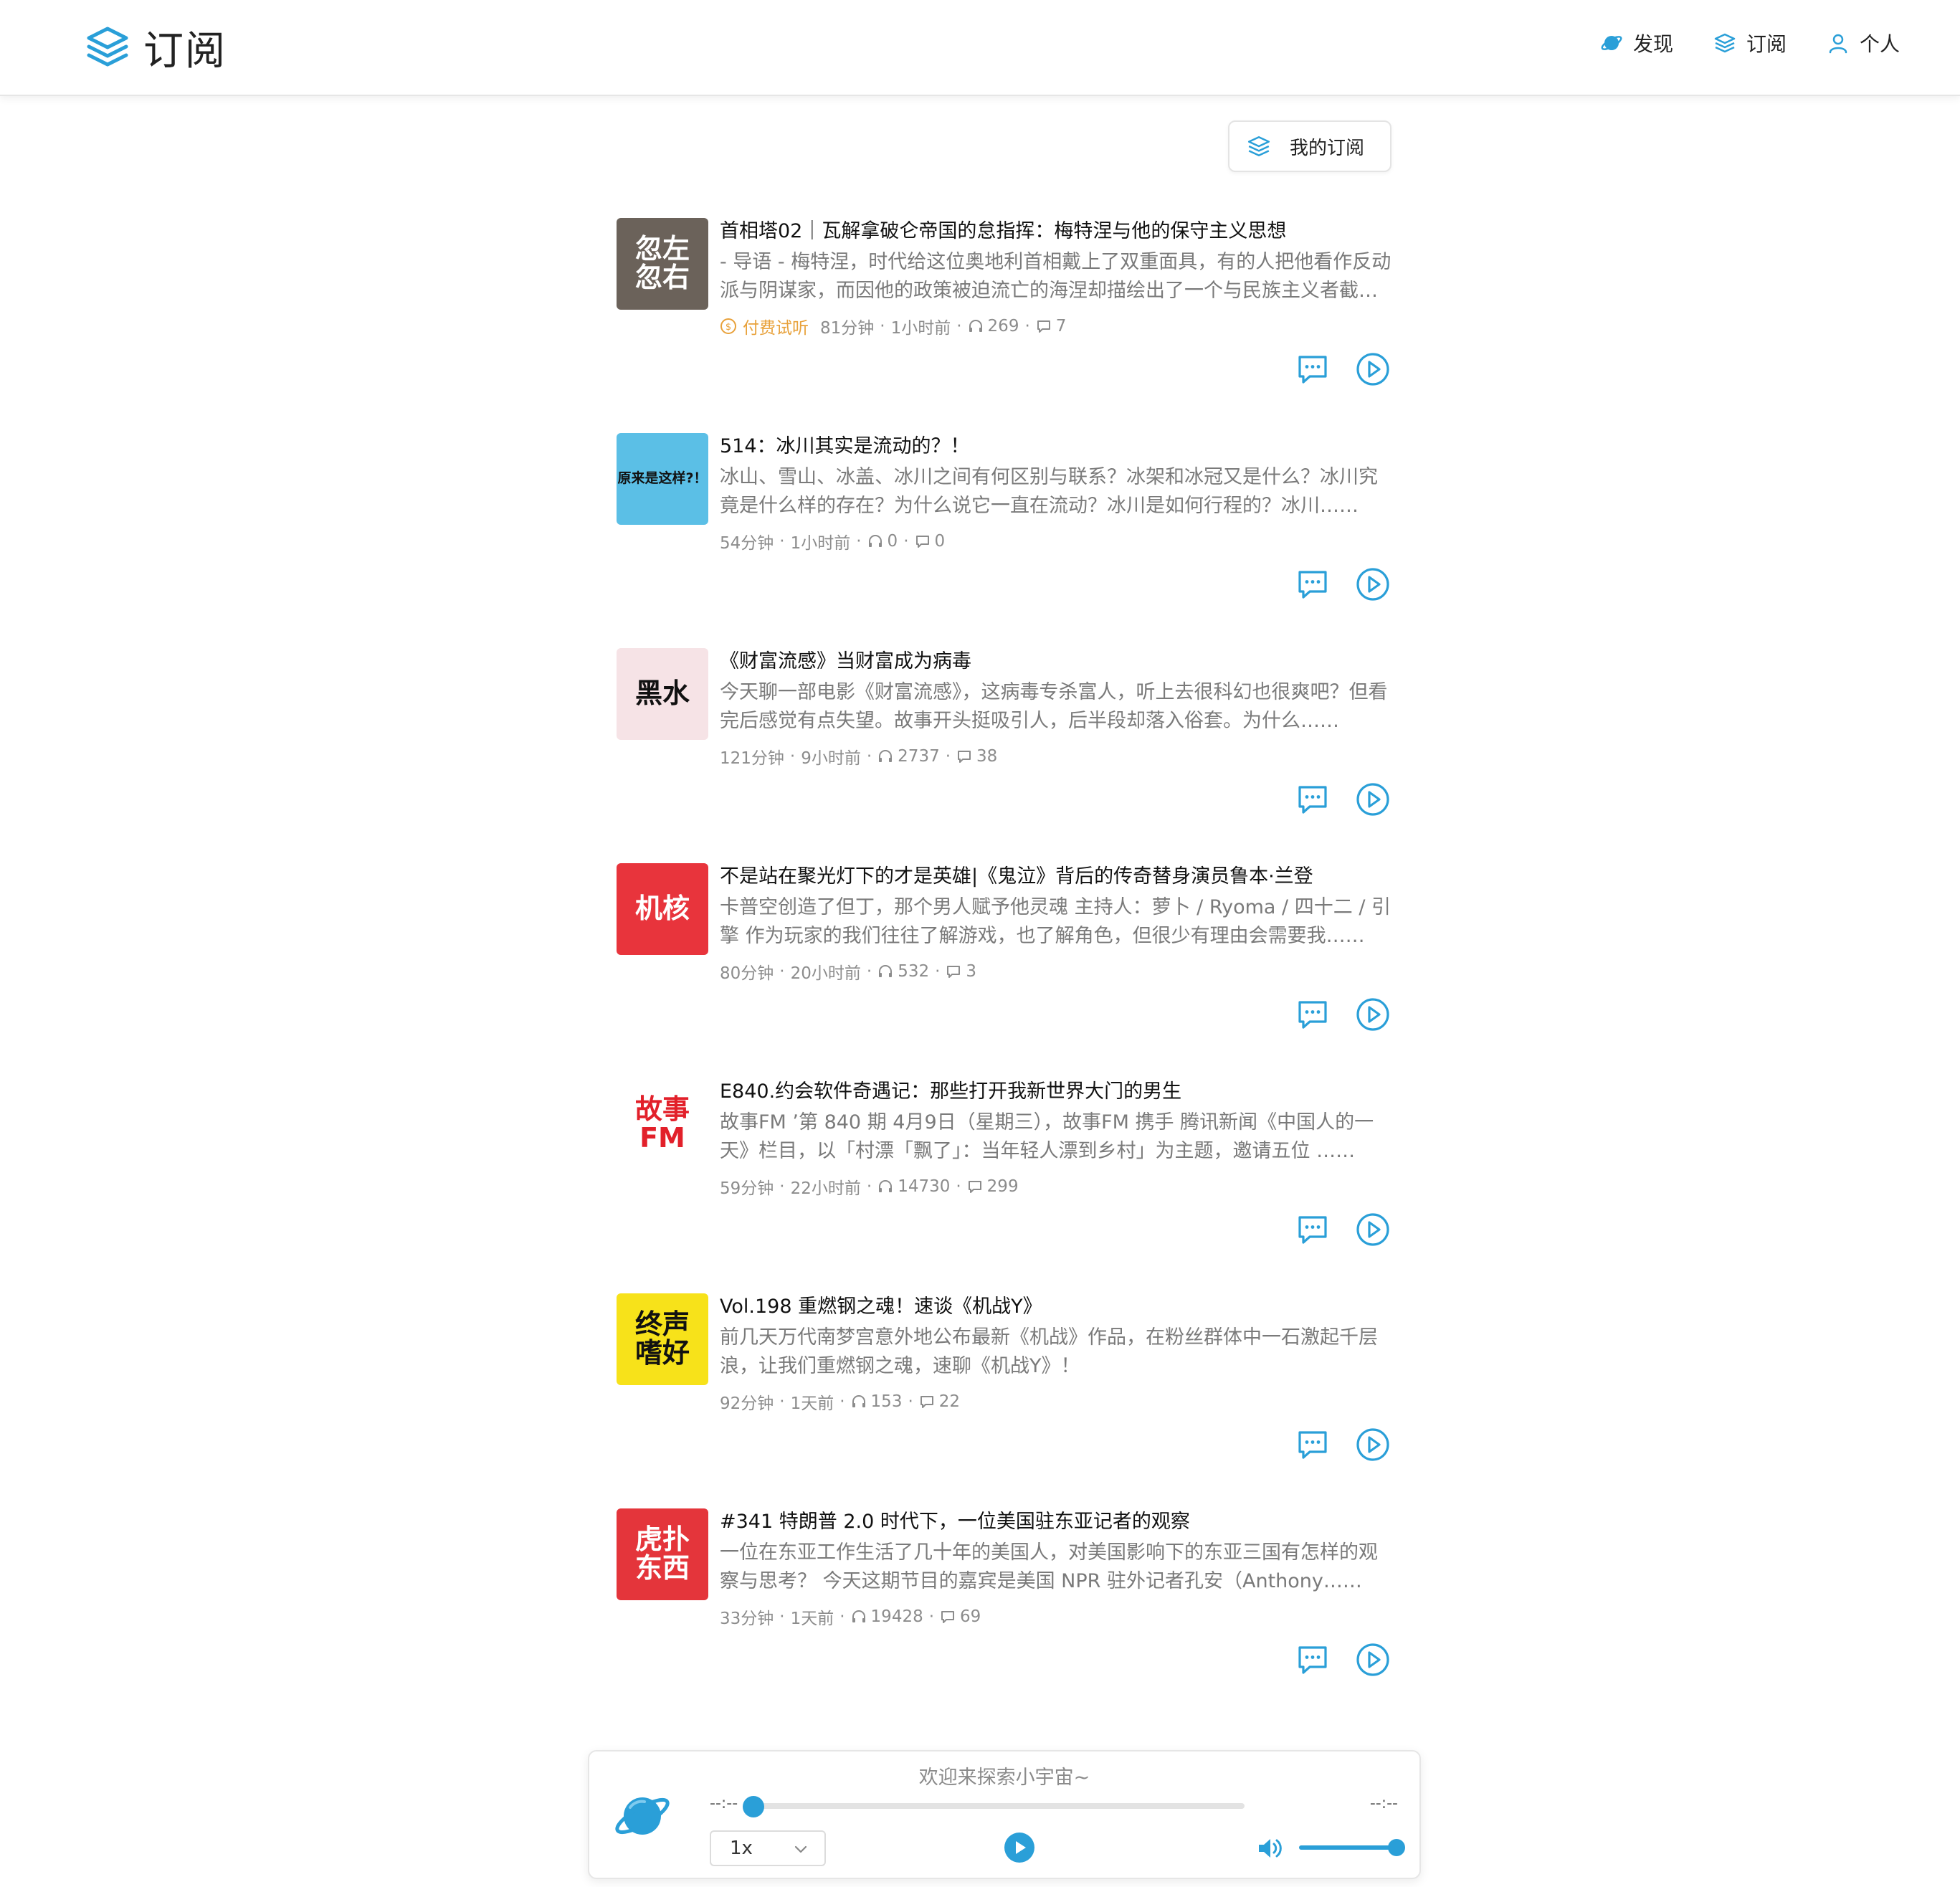 Image resolution: width=1960 pixels, height=1887 pixels. Describe the element at coordinates (1838, 44) in the screenshot. I see `user-icon` at that location.